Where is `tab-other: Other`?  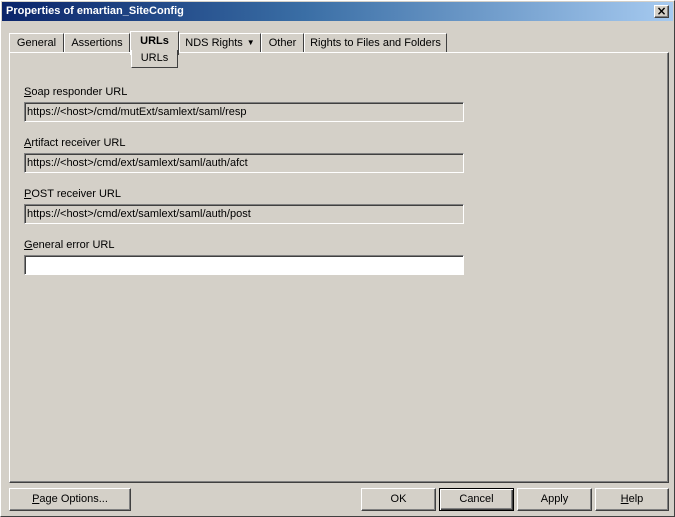
tab-other: Other is located at coordinates (282, 43).